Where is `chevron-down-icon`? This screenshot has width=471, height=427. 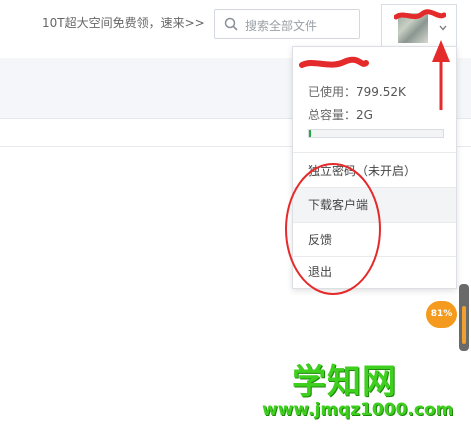
chevron-down-icon is located at coordinates (443, 28).